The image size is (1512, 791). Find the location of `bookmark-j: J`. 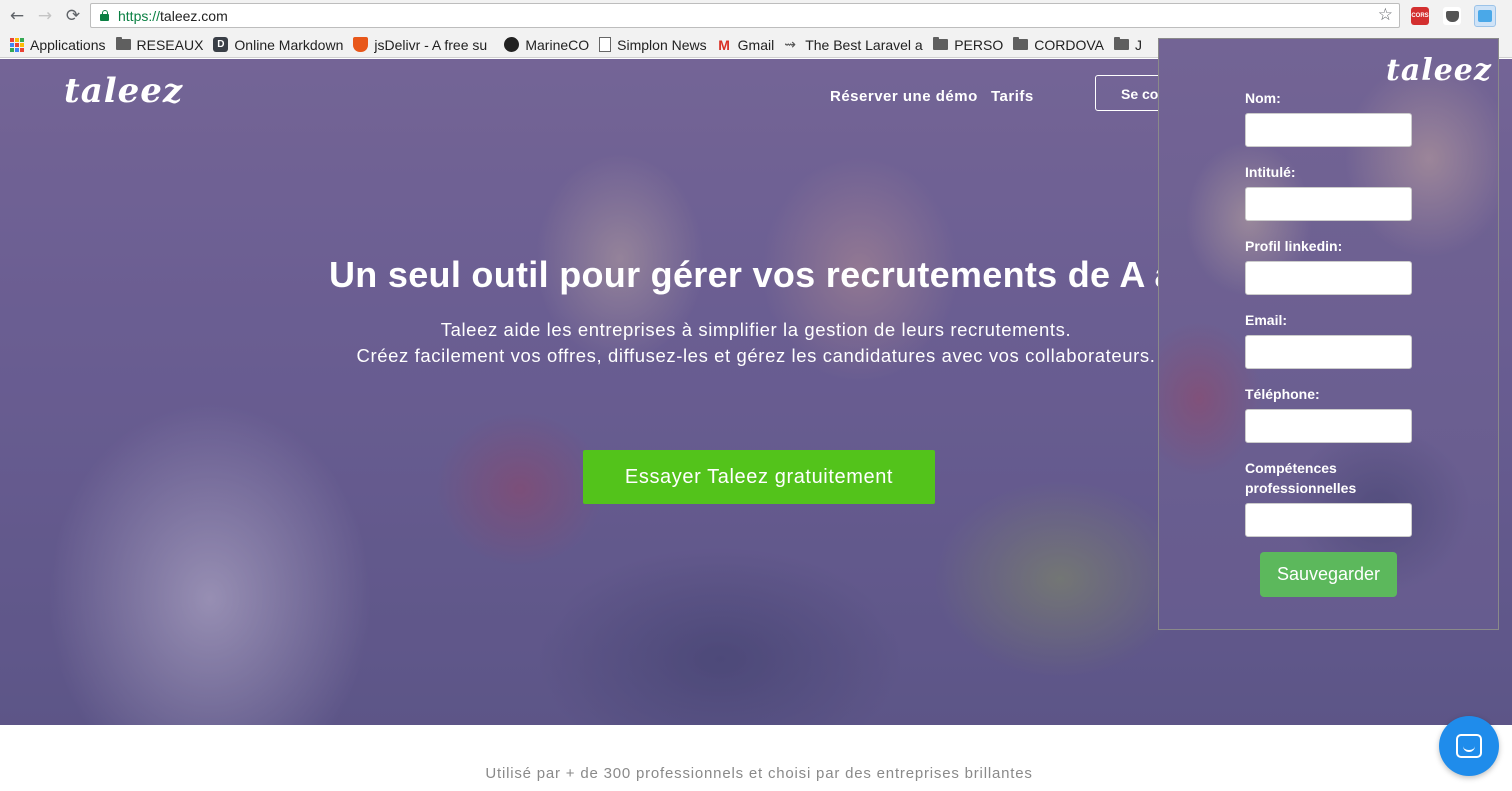

bookmark-j: J is located at coordinates (1127, 45).